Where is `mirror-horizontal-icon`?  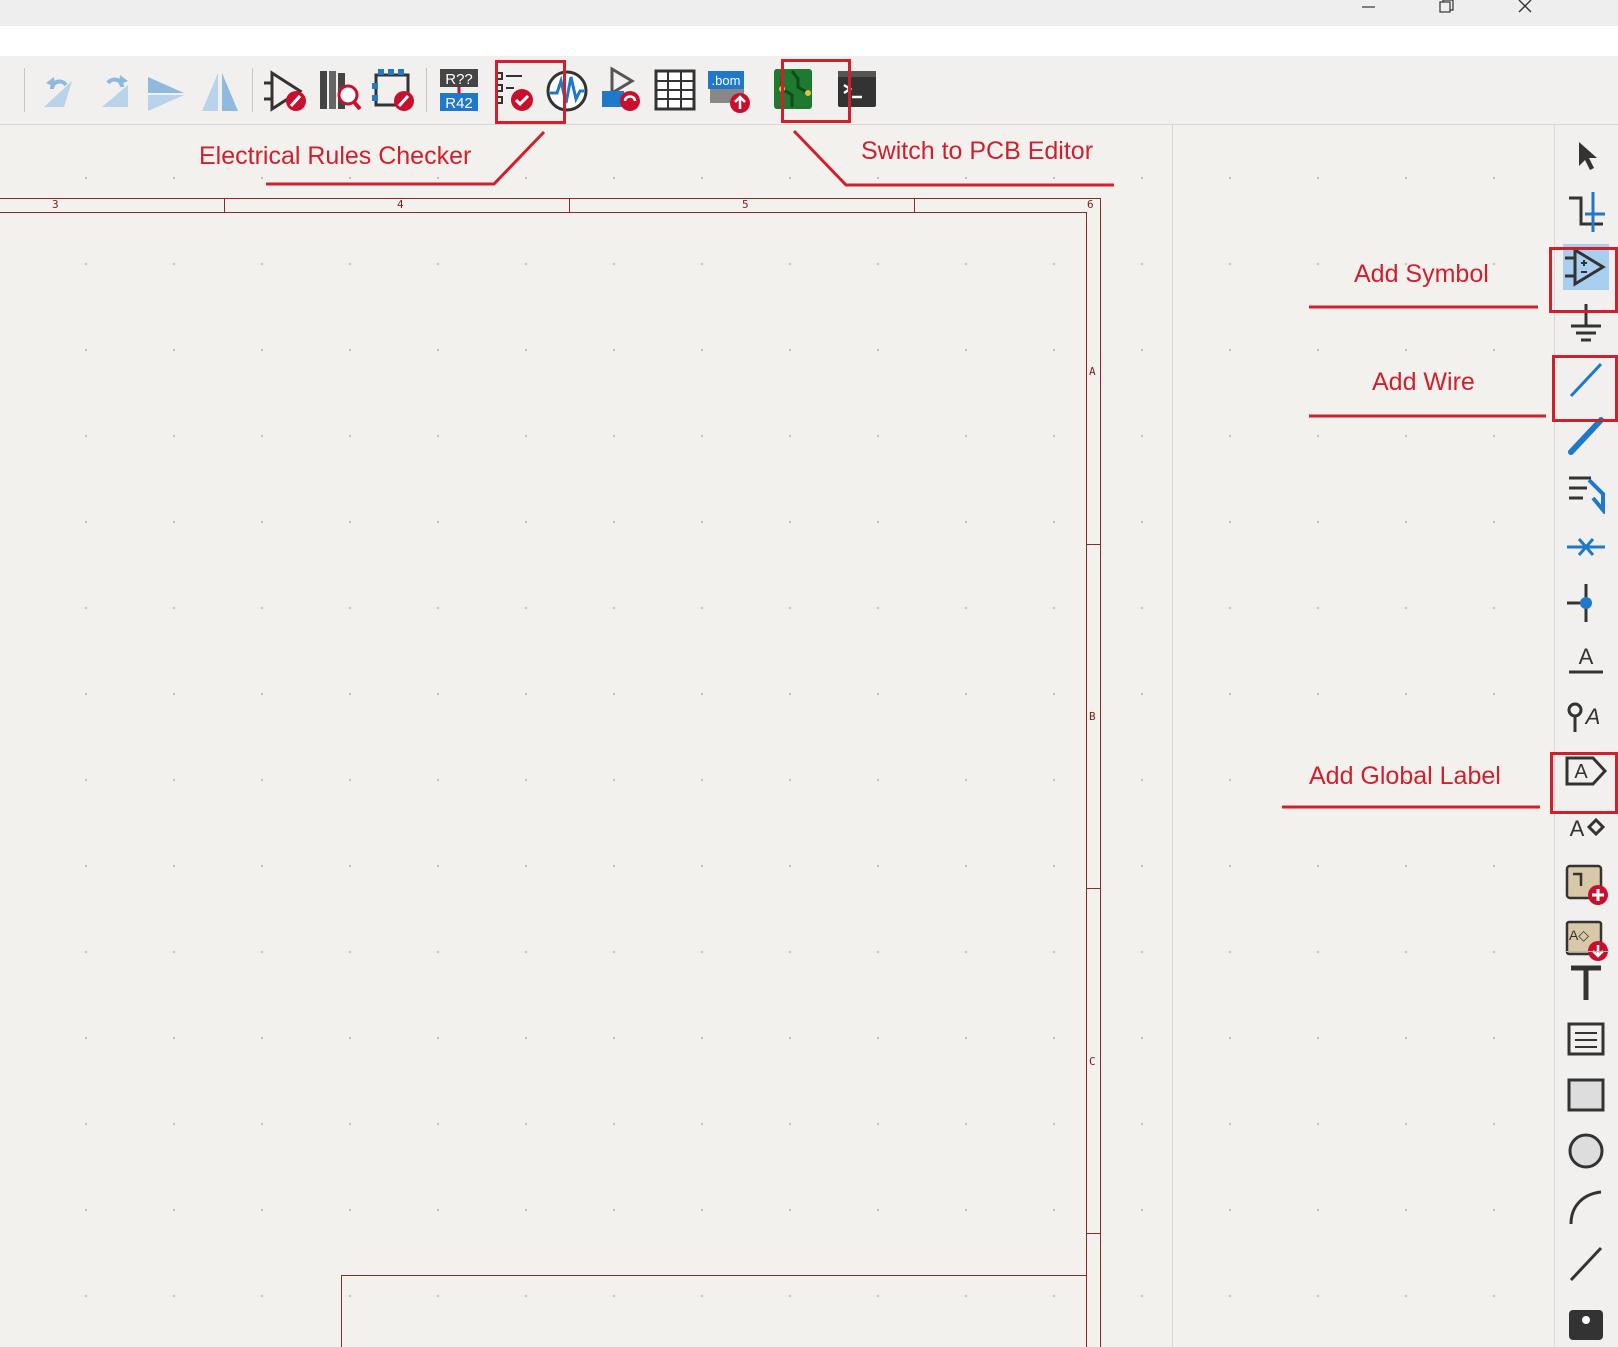
mirror-horizontal-icon is located at coordinates (167, 89).